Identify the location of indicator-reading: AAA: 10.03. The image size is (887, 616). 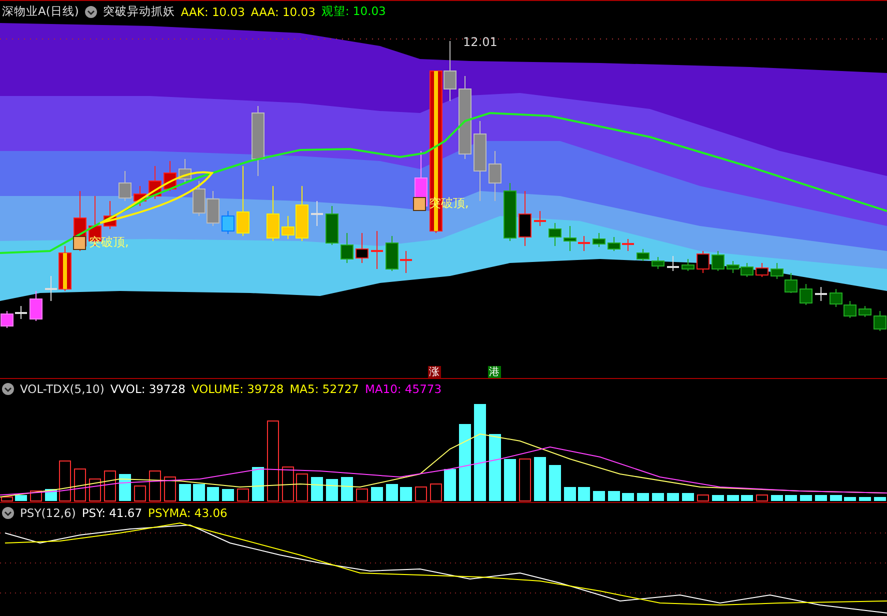
(283, 11).